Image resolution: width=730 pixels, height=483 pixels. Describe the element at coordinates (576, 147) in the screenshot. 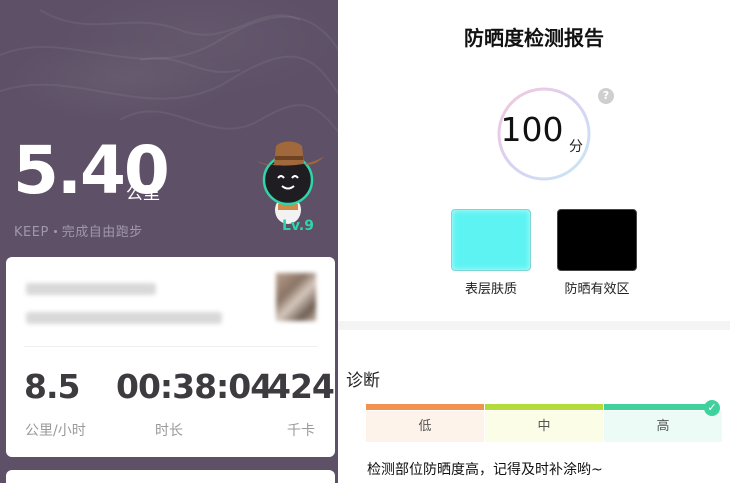

I see `score-unit: 分` at that location.